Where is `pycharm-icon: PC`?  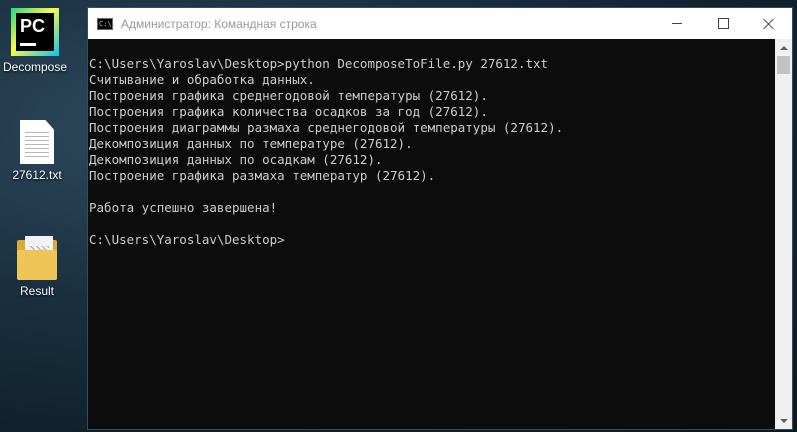 pycharm-icon: PC is located at coordinates (35, 32).